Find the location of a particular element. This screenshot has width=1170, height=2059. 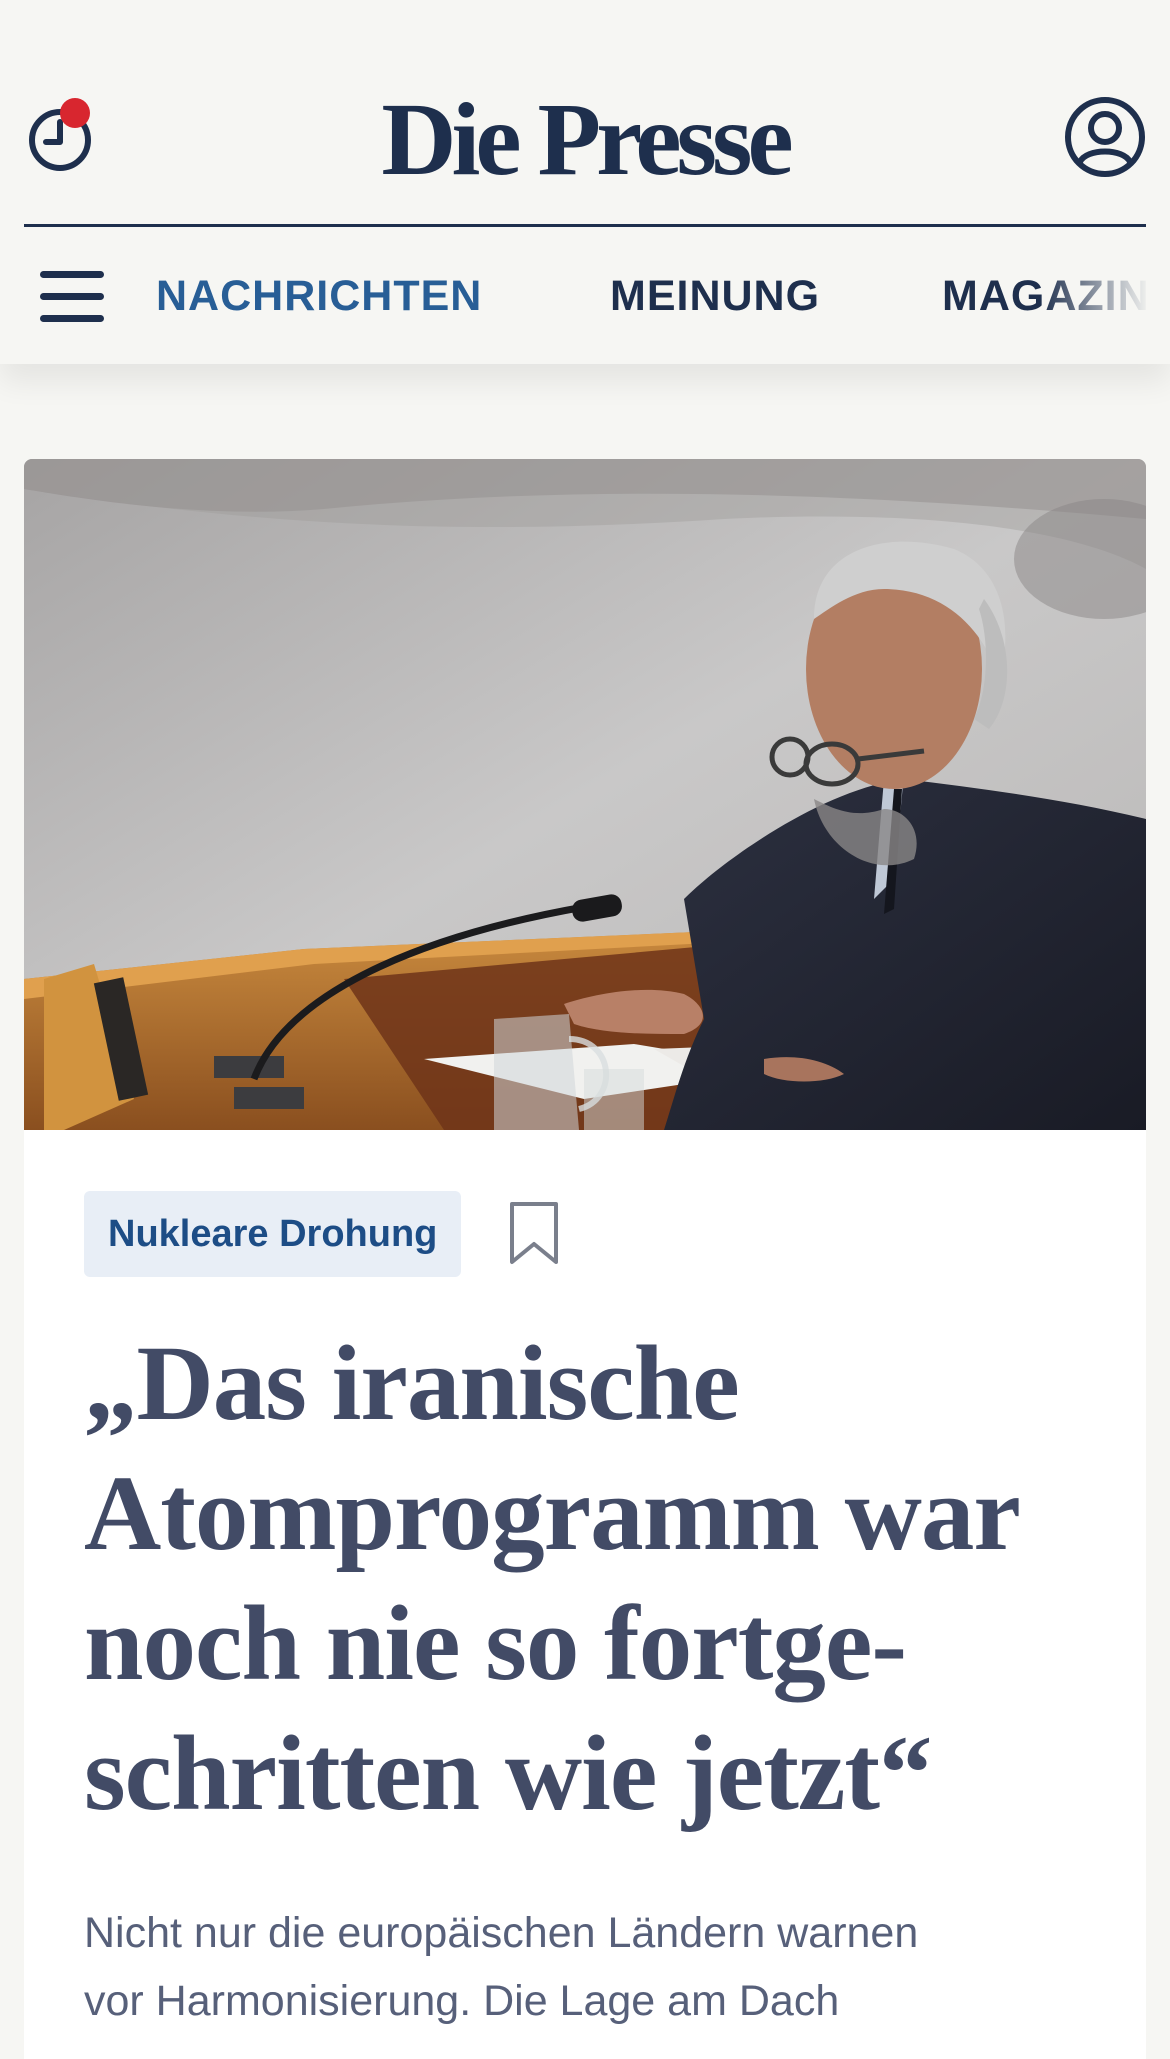

site-logo: Die Presse is located at coordinates (585, 140).